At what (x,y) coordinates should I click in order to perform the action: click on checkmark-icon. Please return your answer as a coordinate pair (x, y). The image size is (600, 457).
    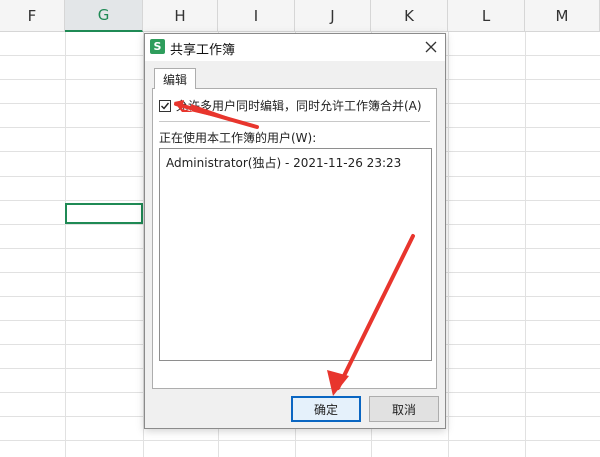
    Looking at the image, I should click on (165, 106).